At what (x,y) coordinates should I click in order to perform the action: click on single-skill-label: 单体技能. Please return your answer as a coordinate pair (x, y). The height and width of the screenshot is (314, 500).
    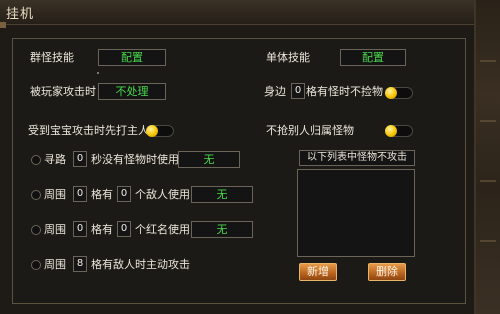
    Looking at the image, I should click on (288, 57).